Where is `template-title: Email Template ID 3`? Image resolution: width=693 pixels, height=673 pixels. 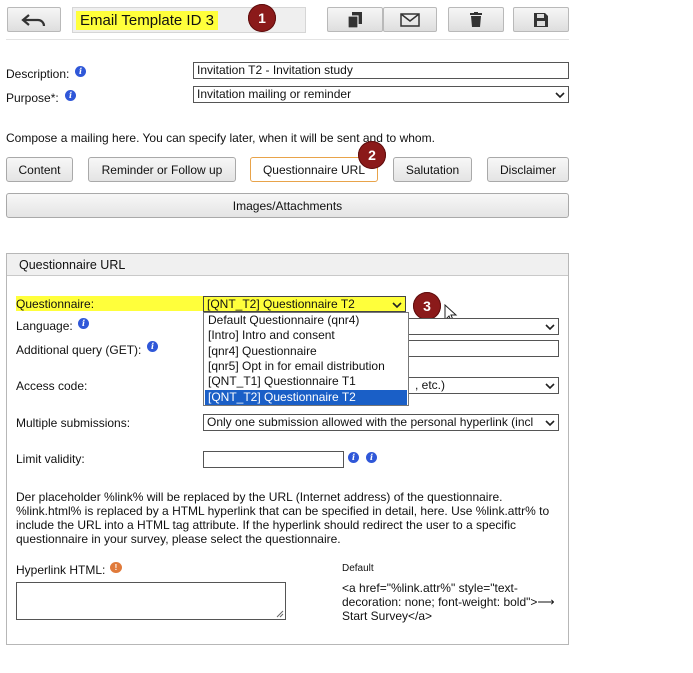
template-title: Email Template ID 3 is located at coordinates (147, 20).